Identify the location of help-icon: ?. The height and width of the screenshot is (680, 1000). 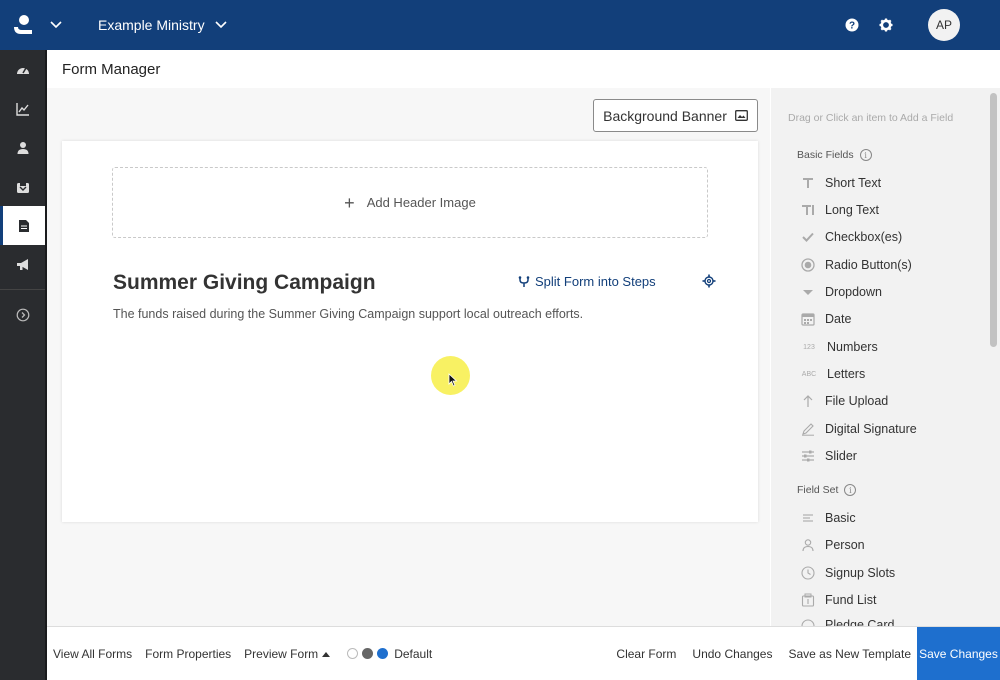
(852, 25).